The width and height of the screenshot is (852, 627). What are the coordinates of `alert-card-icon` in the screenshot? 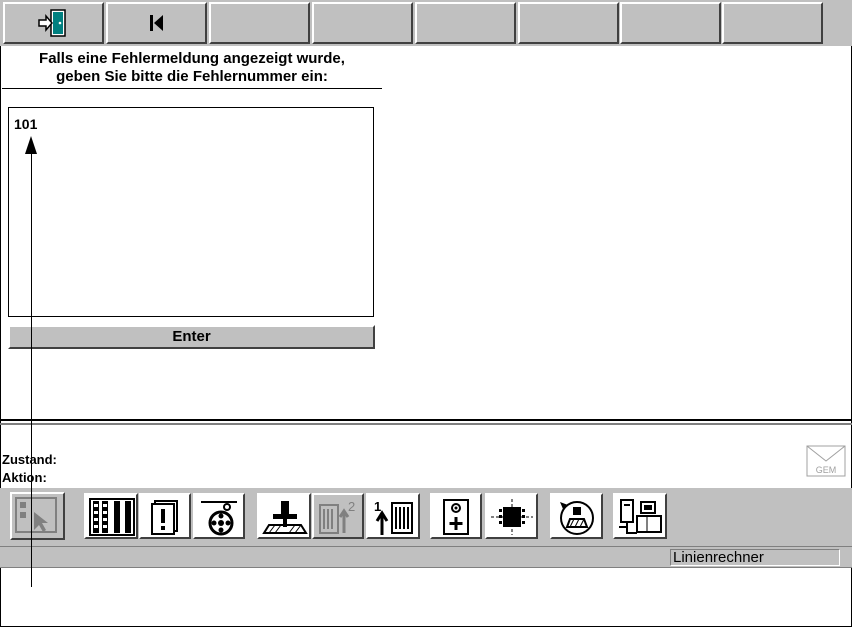 It's located at (164, 517).